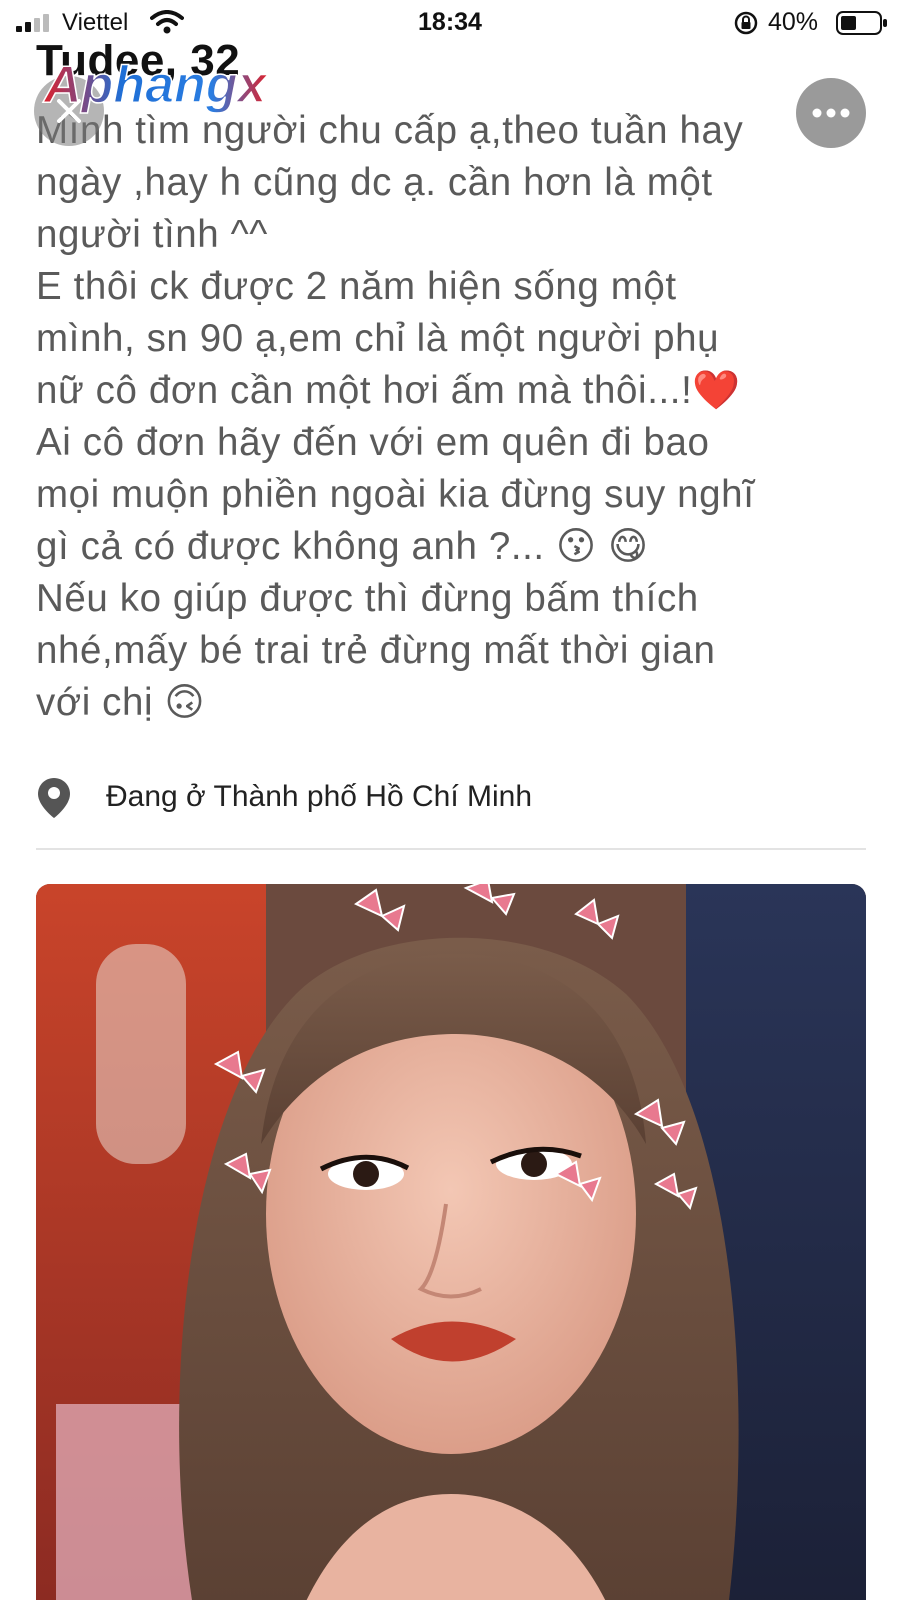 This screenshot has width=900, height=1600. What do you see at coordinates (395, 494) in the screenshot?
I see `bio-line: mọi muộn phiền ngoài kia đừng suy nghĩ` at bounding box center [395, 494].